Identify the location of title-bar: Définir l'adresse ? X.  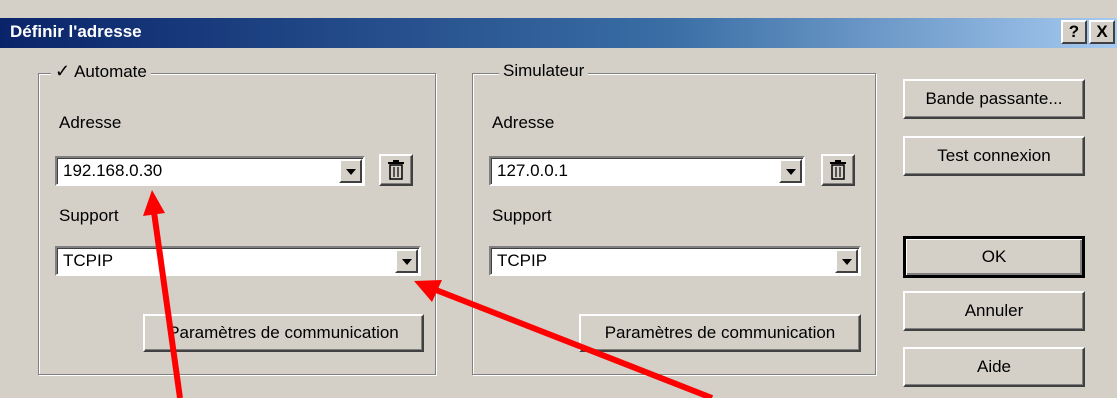
(558, 33).